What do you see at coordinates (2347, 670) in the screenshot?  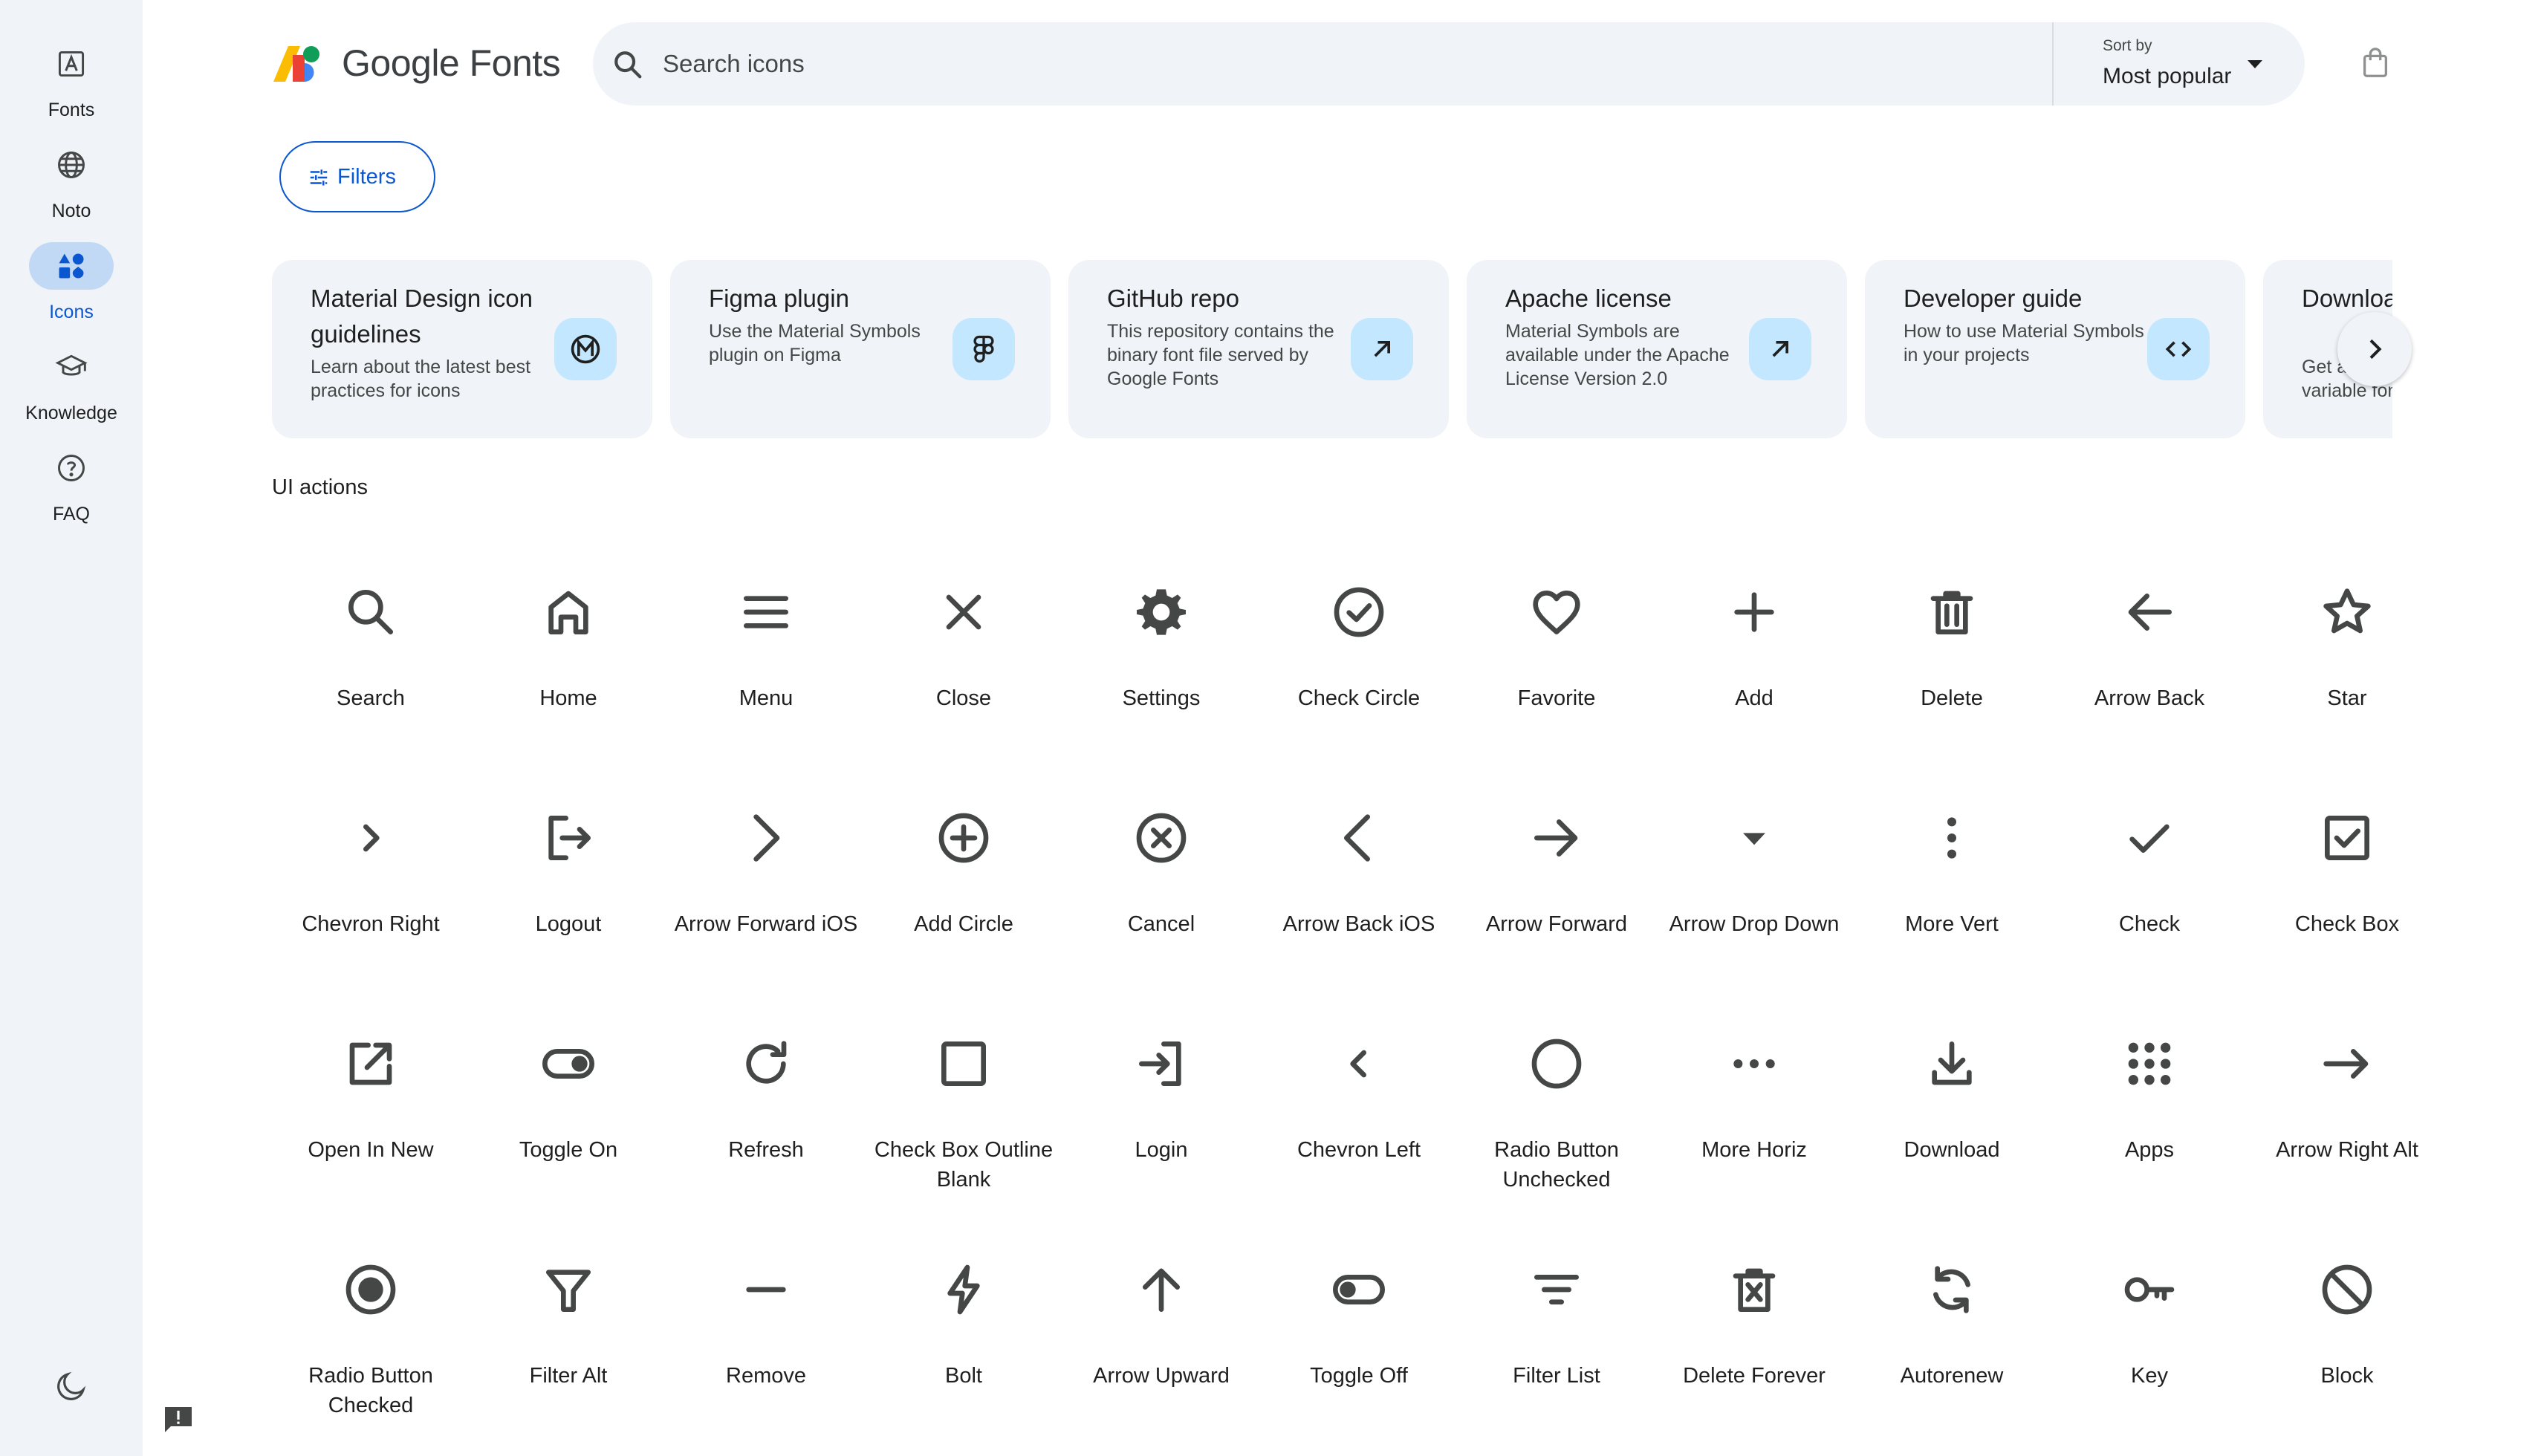 I see `icon-tile-star: Star` at bounding box center [2347, 670].